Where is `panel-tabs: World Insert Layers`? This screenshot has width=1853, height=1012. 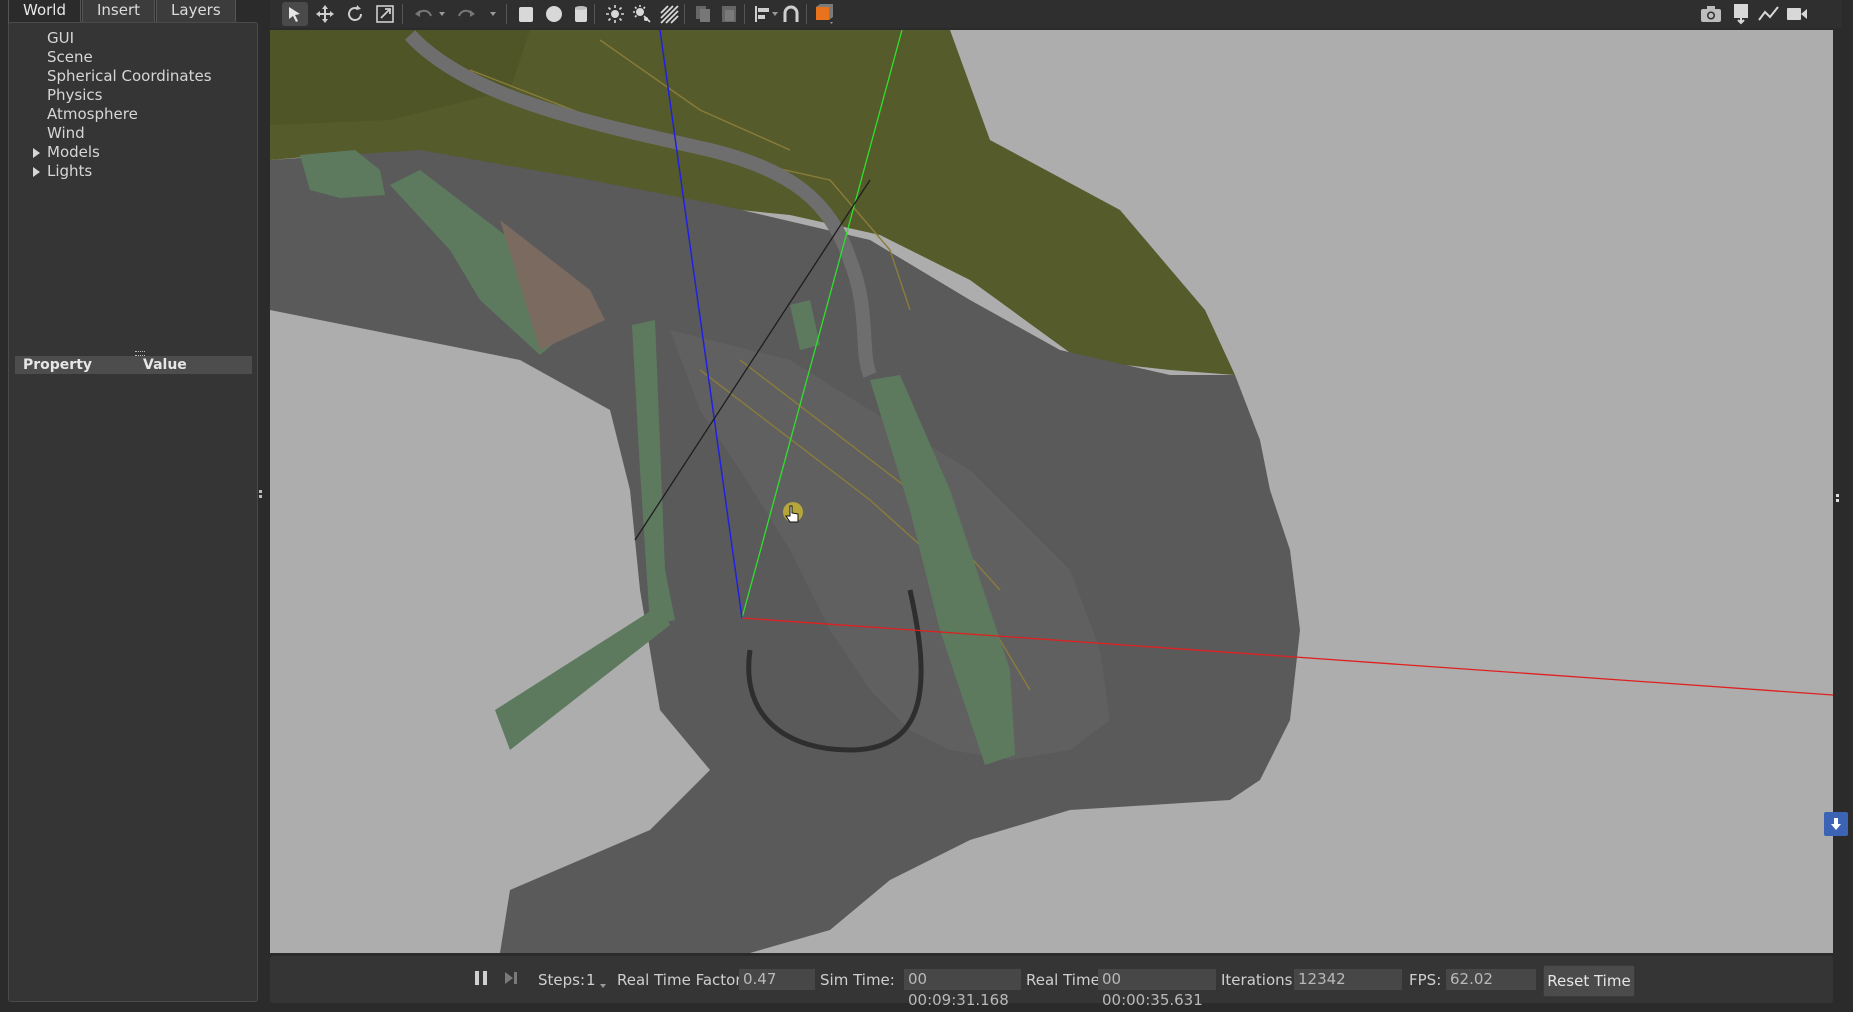 panel-tabs: World Insert Layers is located at coordinates (122, 12).